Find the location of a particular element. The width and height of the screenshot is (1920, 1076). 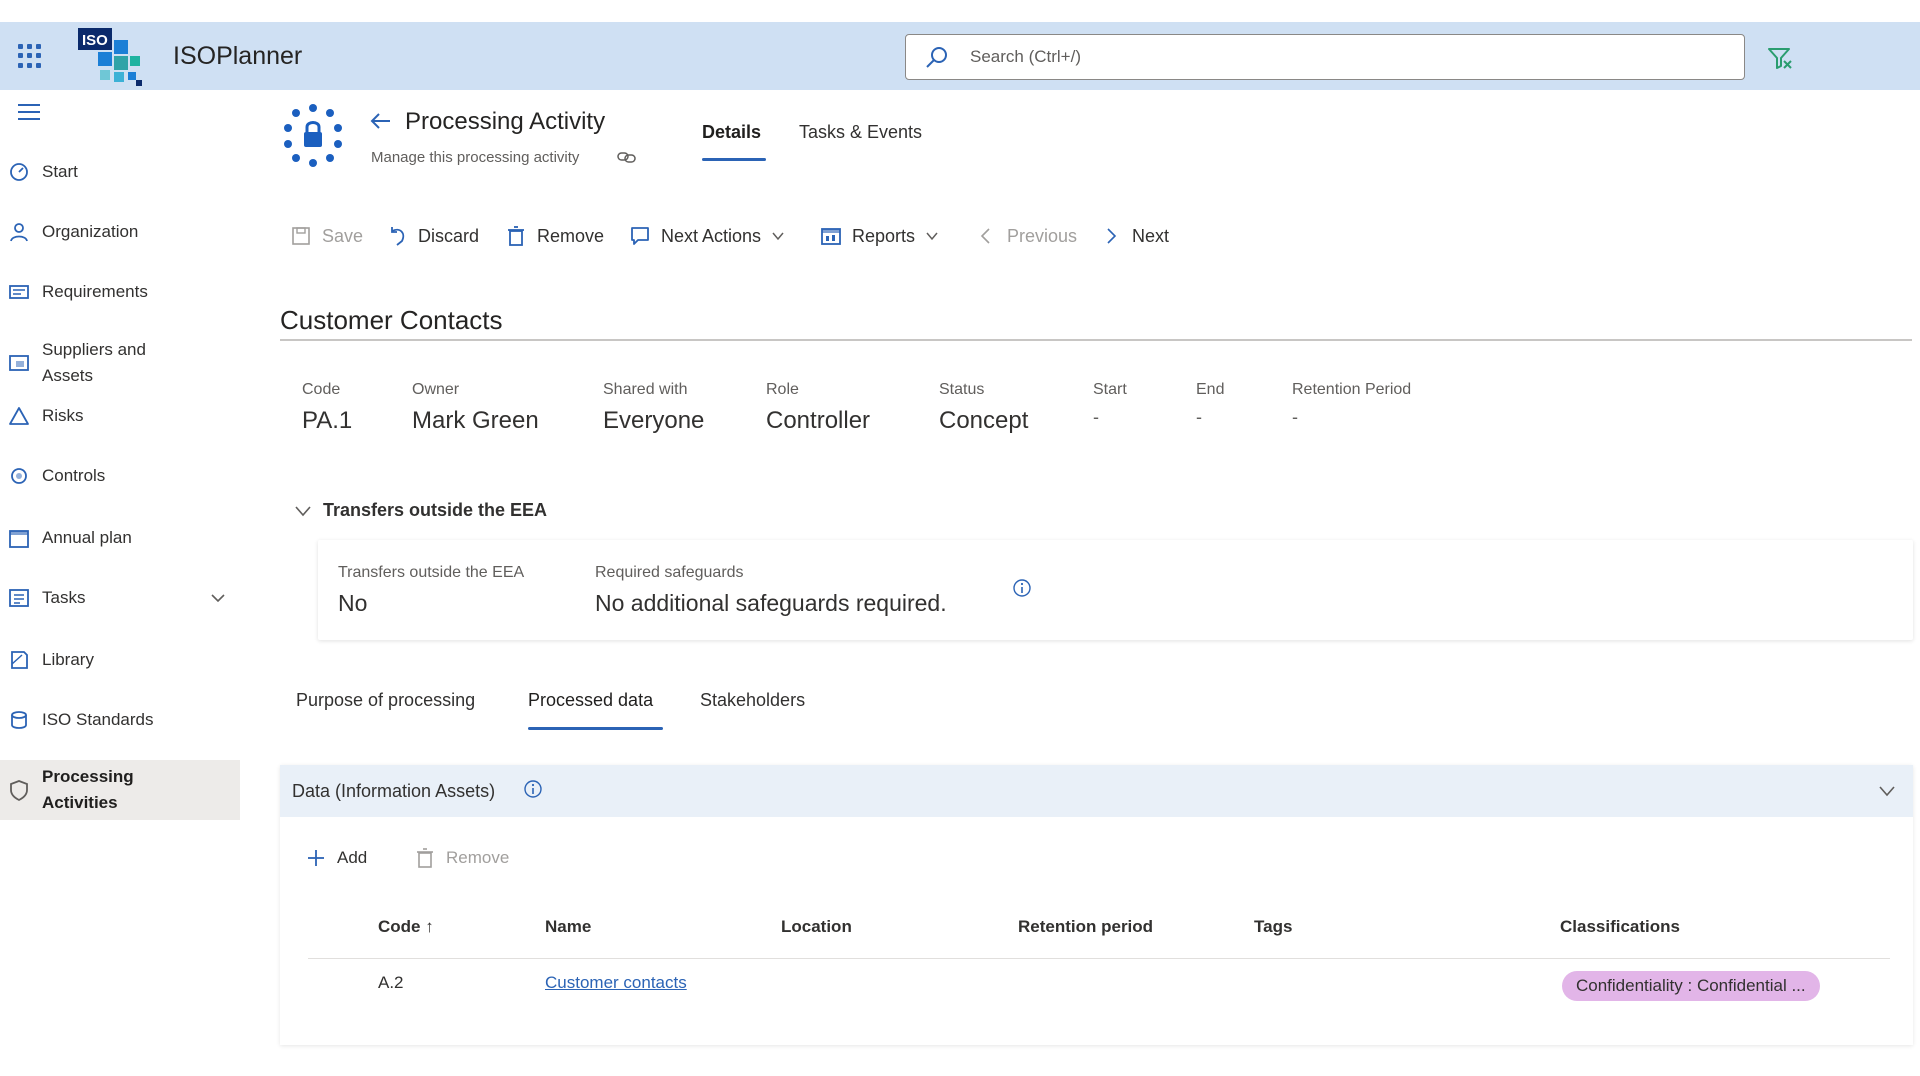

sidebar-item-library: Library is located at coordinates (120, 660).